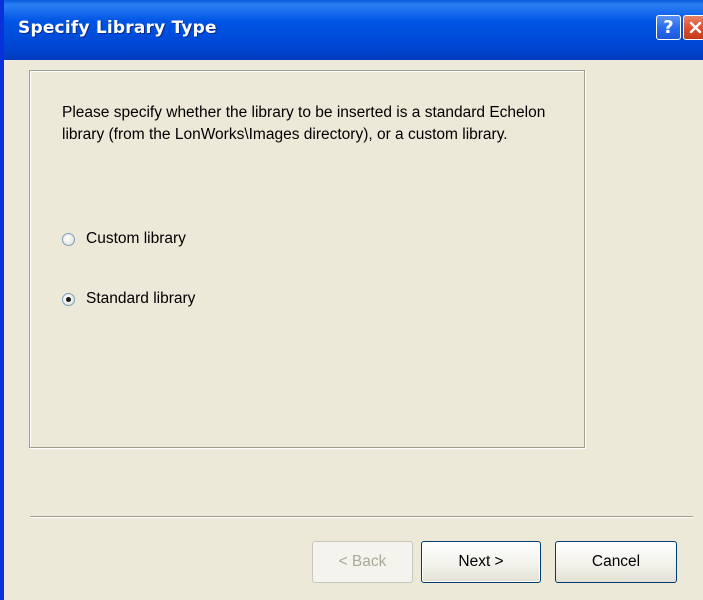 The height and width of the screenshot is (600, 703). Describe the element at coordinates (695, 27) in the screenshot. I see `close-icon` at that location.